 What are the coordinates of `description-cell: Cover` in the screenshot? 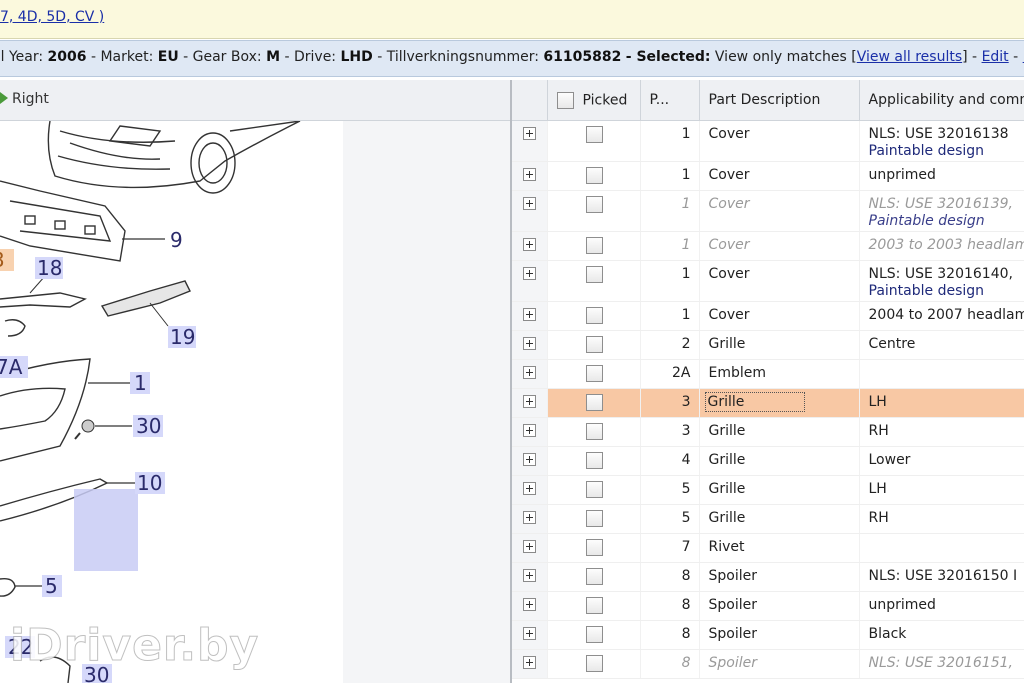 It's located at (779, 211).